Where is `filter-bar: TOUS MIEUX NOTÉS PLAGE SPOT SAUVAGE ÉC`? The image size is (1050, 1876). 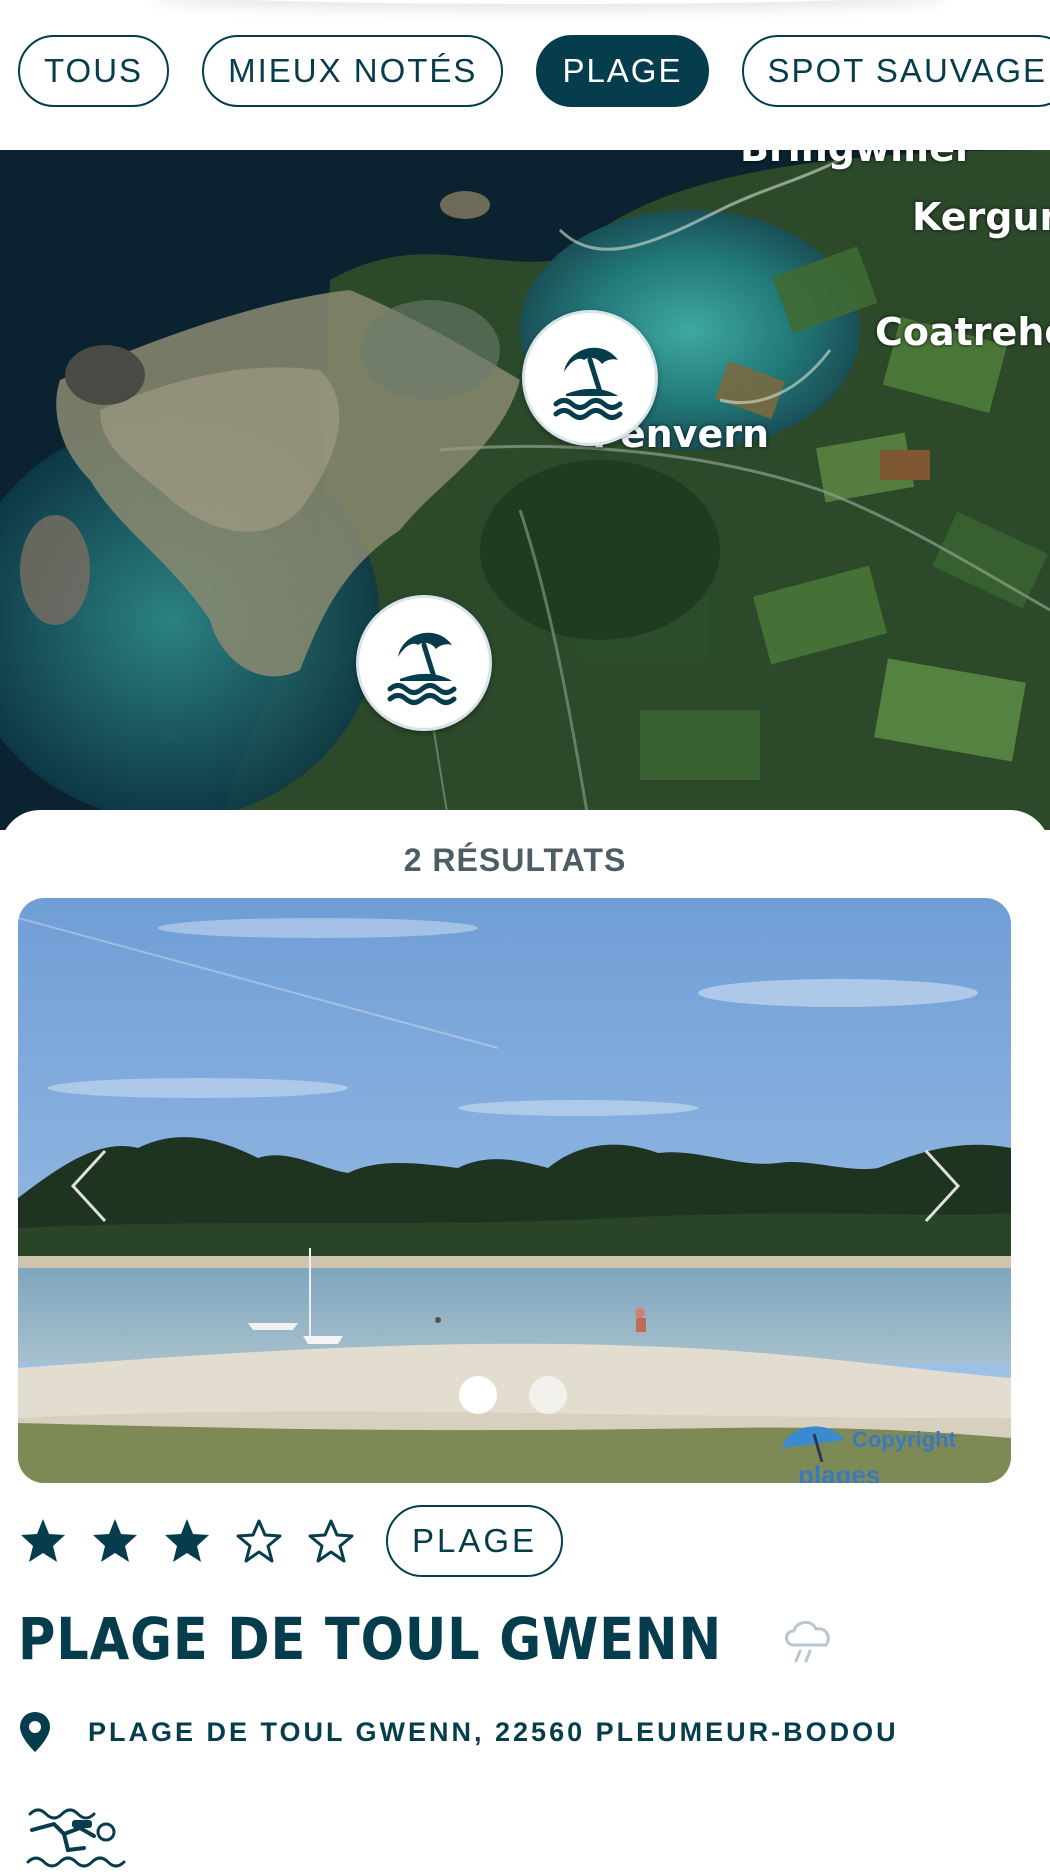 filter-bar: TOUS MIEUX NOTÉS PLAGE SPOT SAUVAGE ÉC is located at coordinates (525, 75).